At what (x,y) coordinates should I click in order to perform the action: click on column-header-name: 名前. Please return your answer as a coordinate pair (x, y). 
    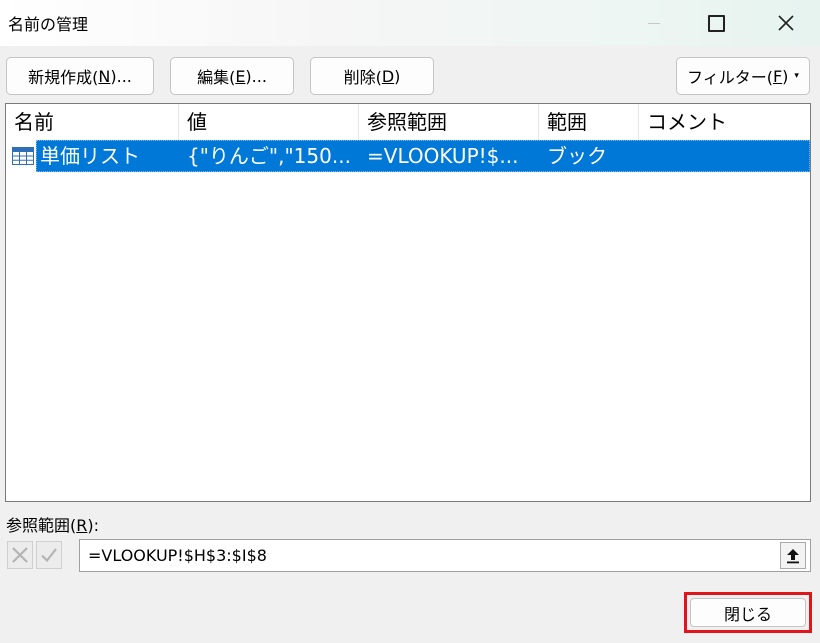
    Looking at the image, I should click on (92, 122).